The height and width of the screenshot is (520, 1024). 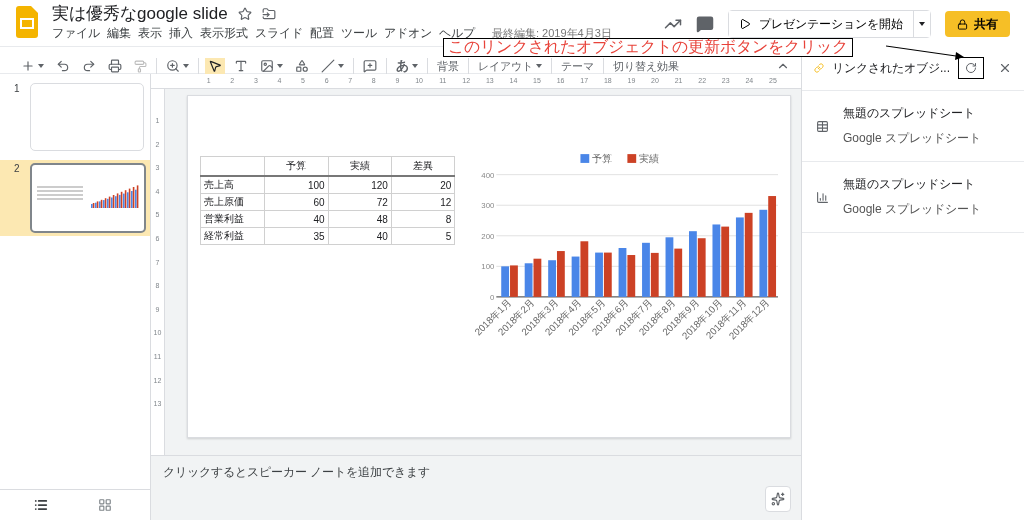 I want to click on table-cell: 経常利益, so click(x=232, y=236).